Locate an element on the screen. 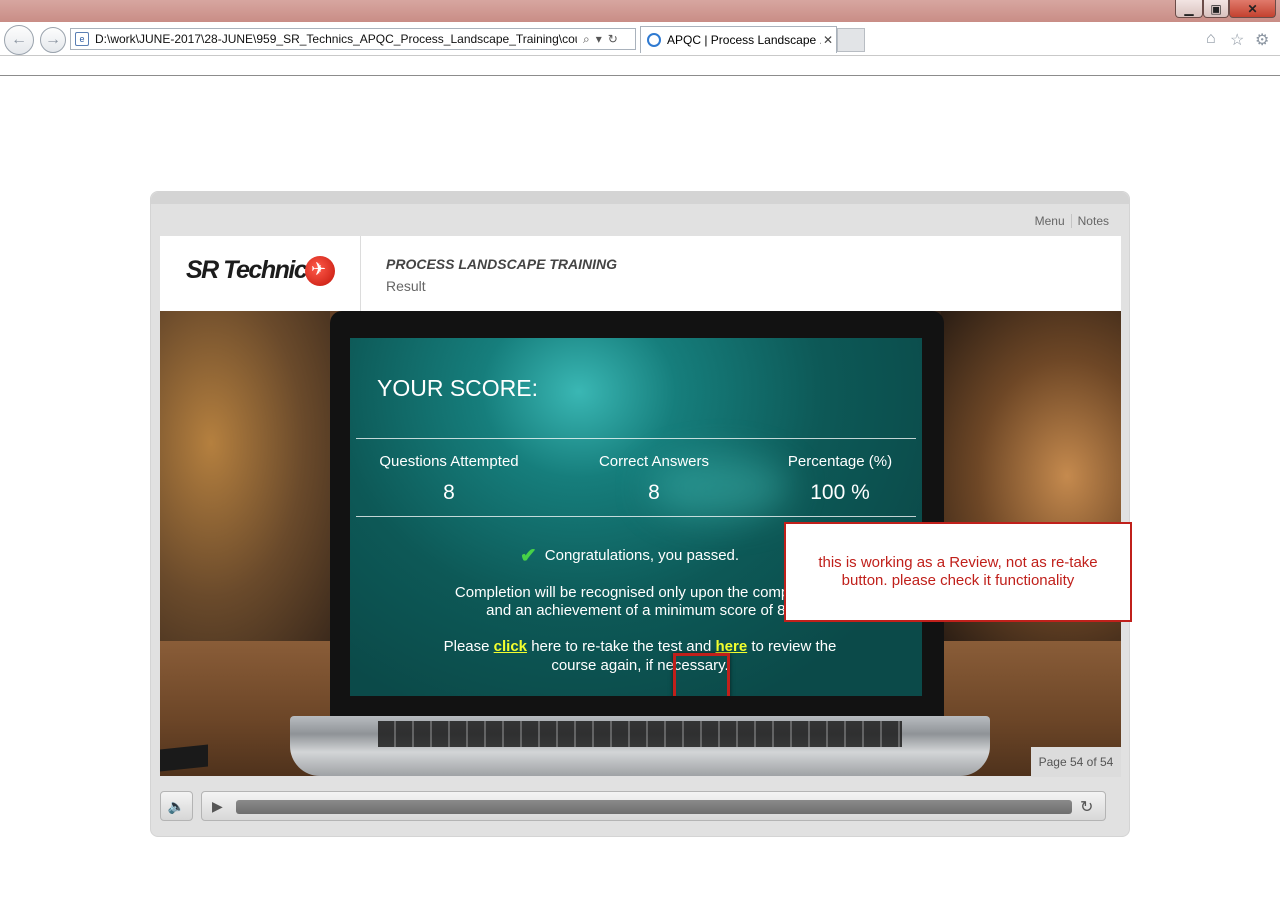 The image size is (1280, 909). stat-questions-attempted: Questions Attempted 8 is located at coordinates (449, 479).